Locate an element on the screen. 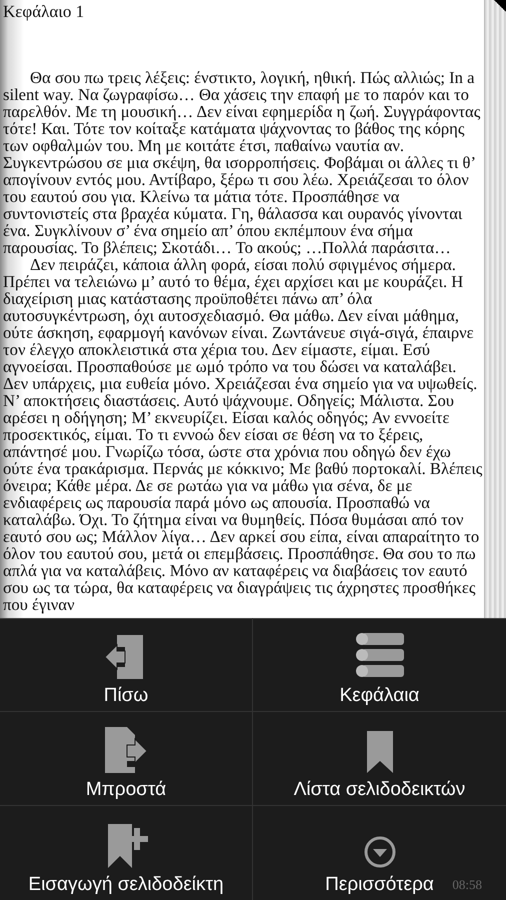 The image size is (506, 900). menu-item: Κεφάλαια is located at coordinates (379, 665).